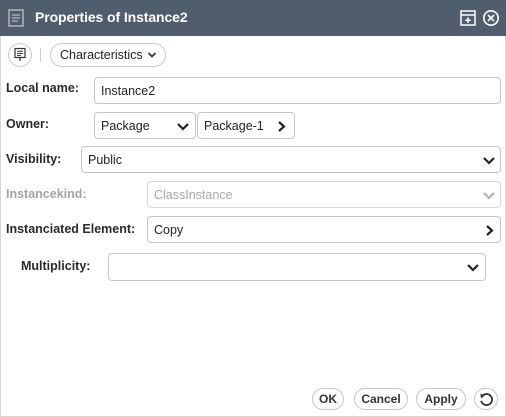 The width and height of the screenshot is (506, 417). Describe the element at coordinates (28, 124) in the screenshot. I see `owner-label: Owner:` at that location.